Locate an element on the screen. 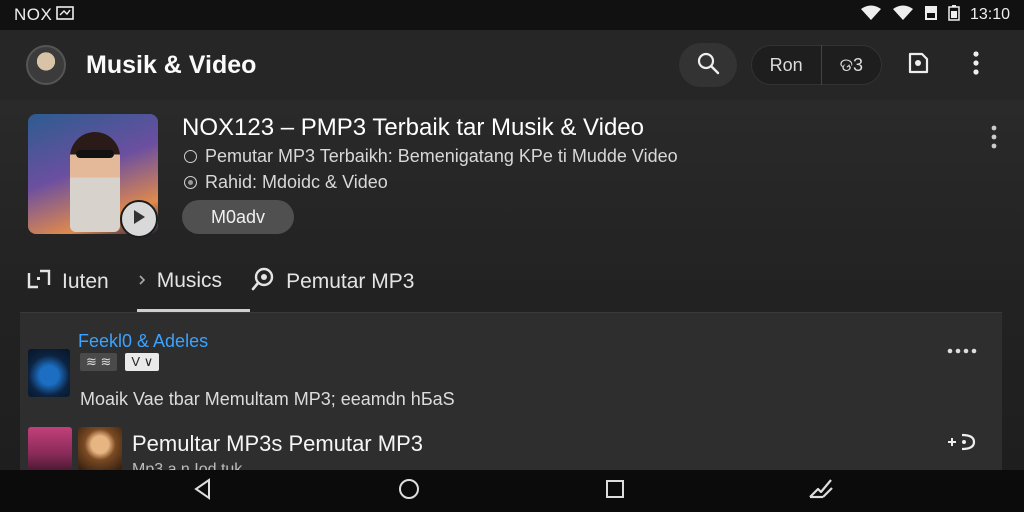  cast-button is located at coordinates (918, 65).